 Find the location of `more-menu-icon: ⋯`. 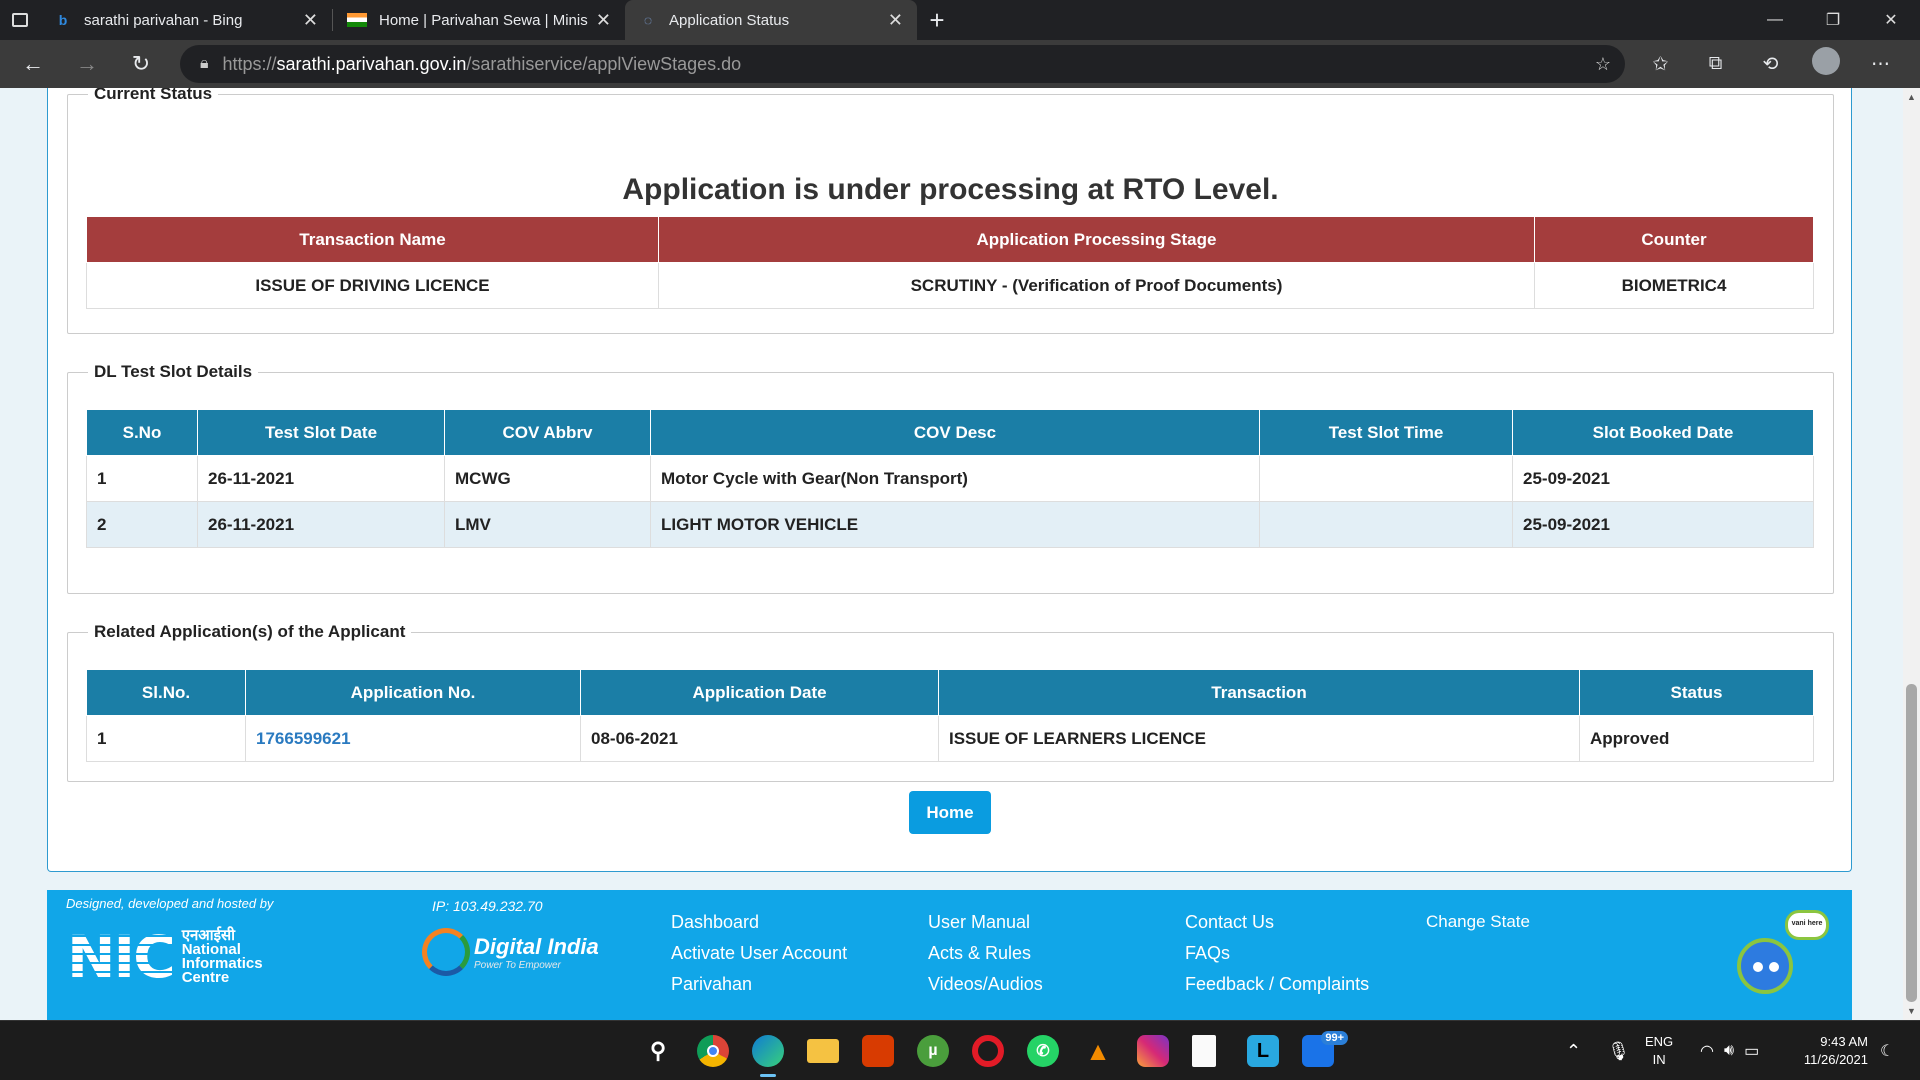

more-menu-icon: ⋯ is located at coordinates (1880, 64).